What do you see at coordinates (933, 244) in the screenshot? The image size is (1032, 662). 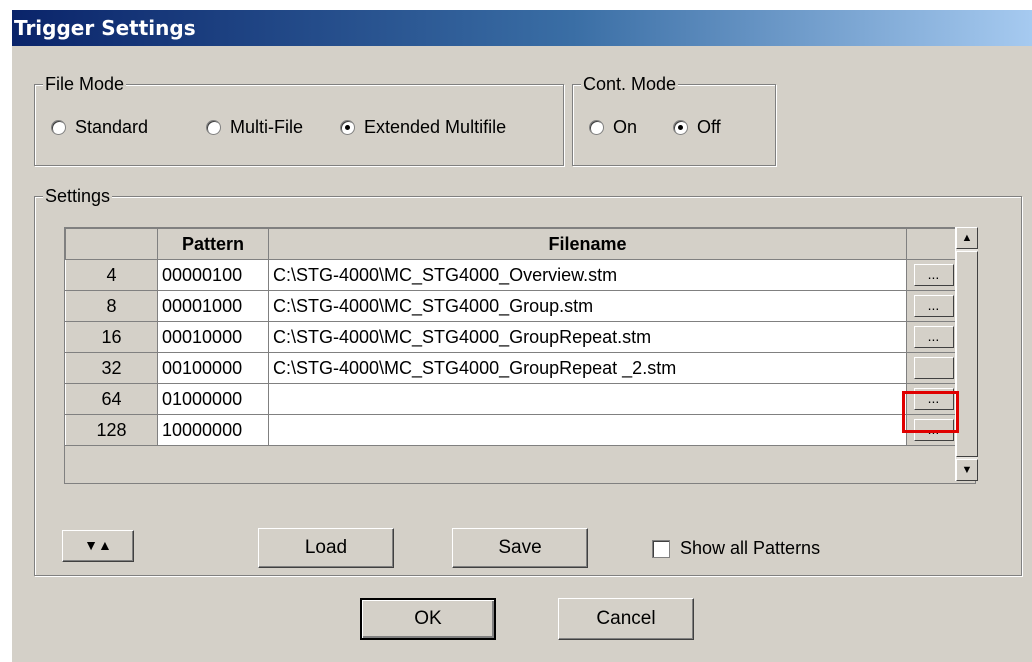 I see `col-header-browse` at bounding box center [933, 244].